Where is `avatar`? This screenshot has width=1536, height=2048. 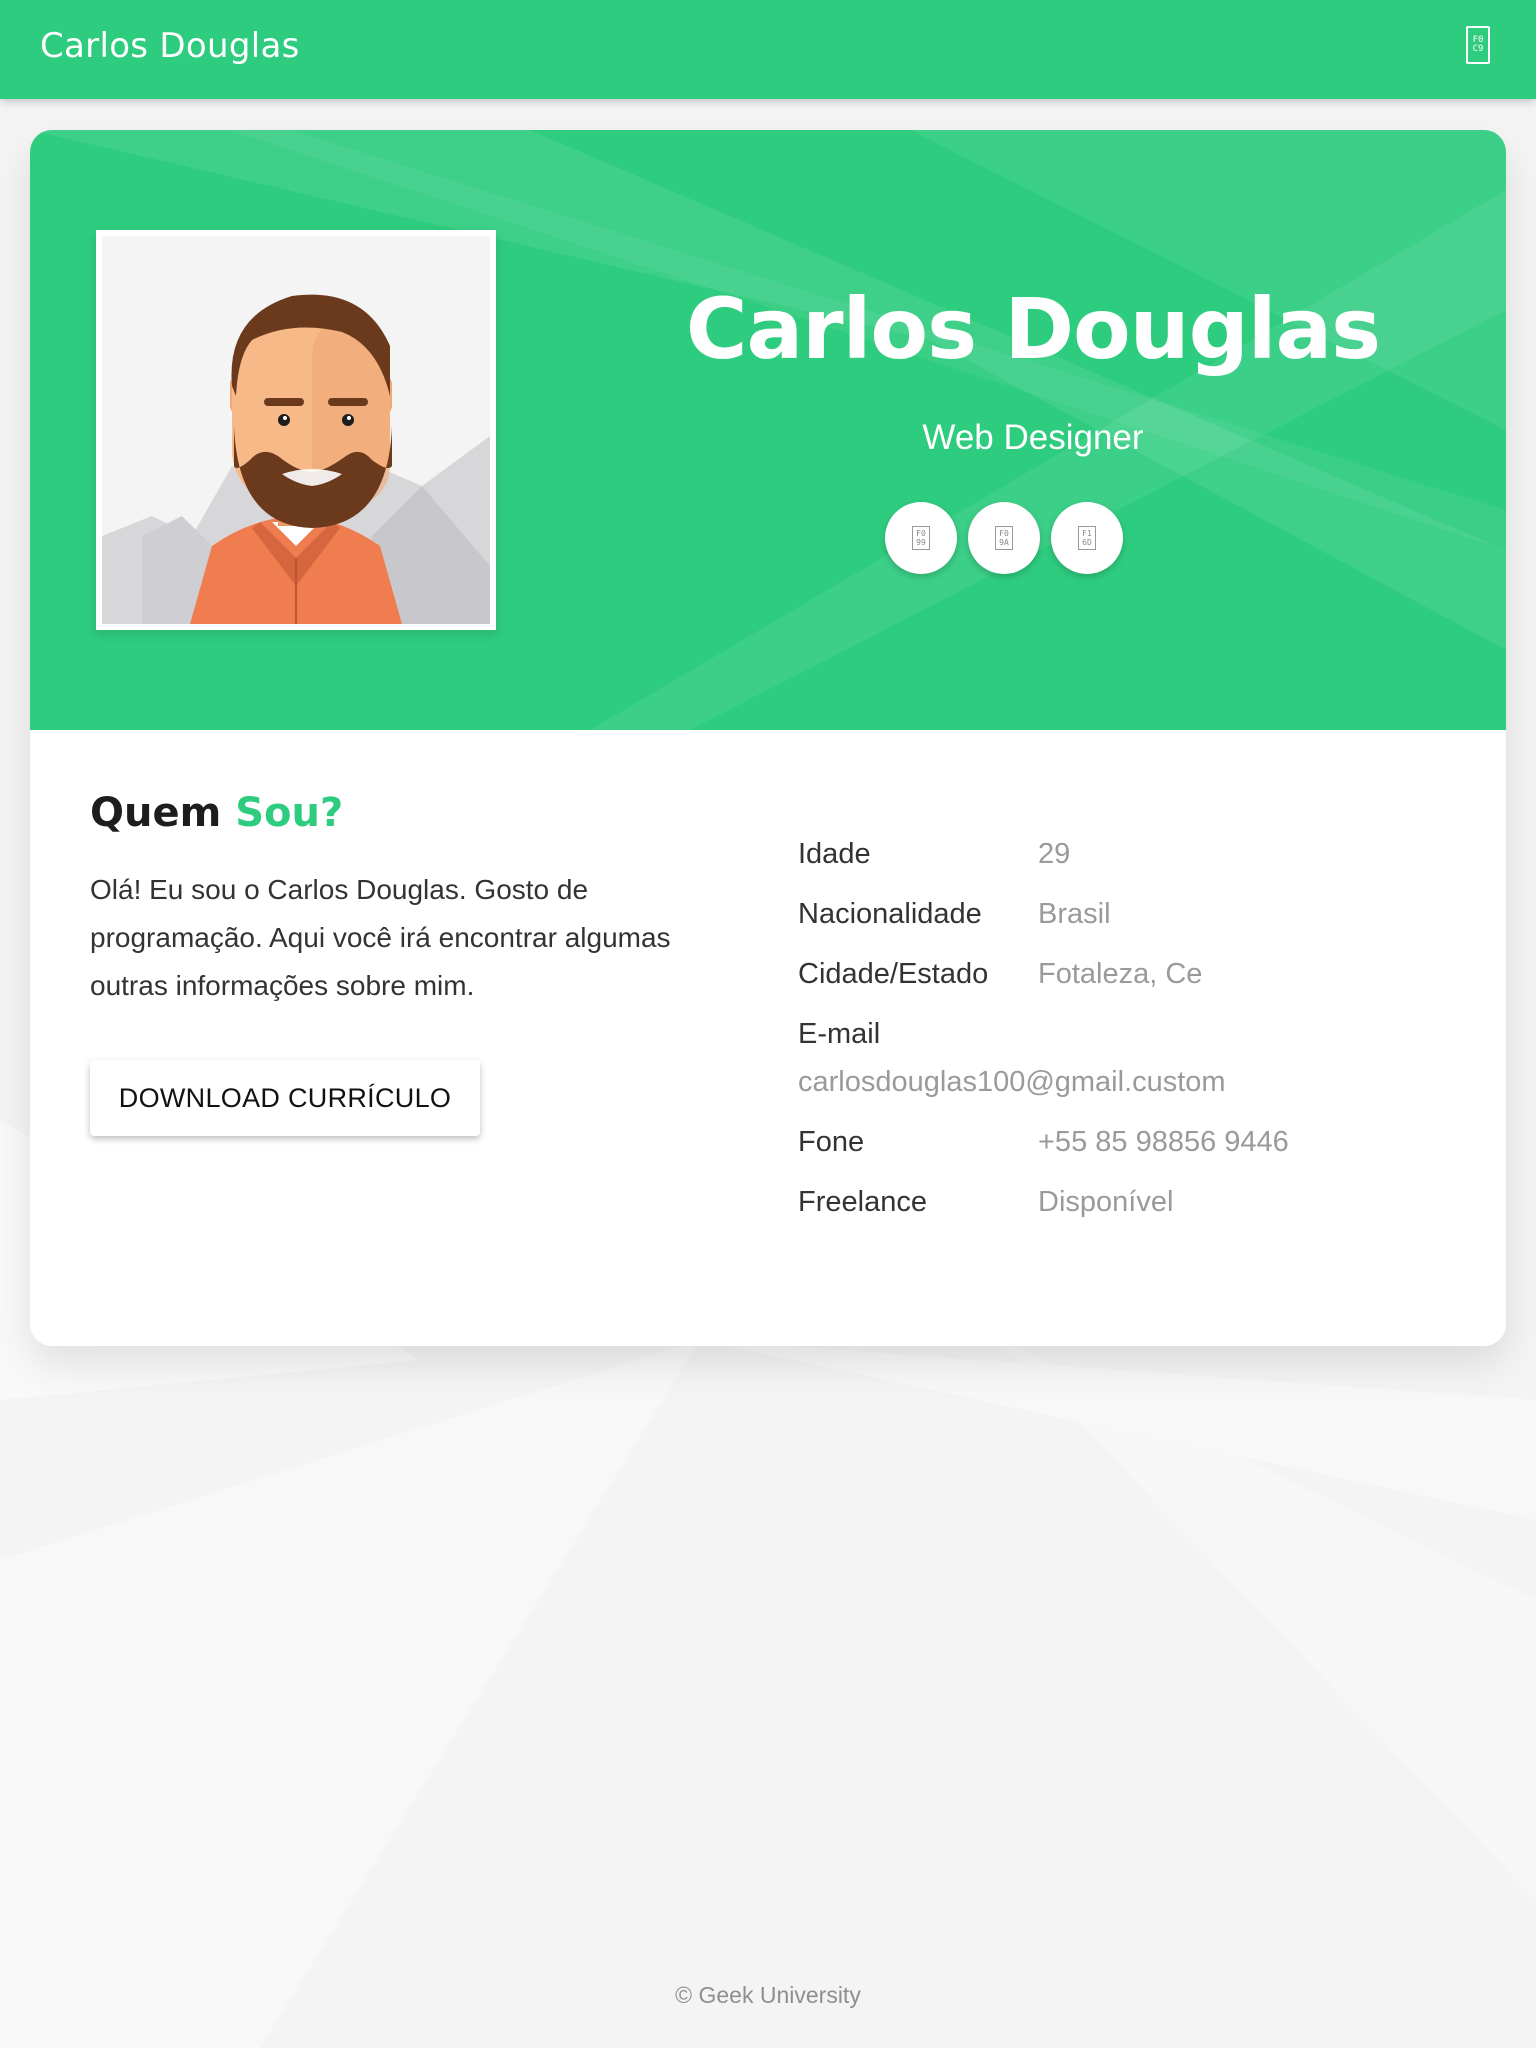 avatar is located at coordinates (296, 430).